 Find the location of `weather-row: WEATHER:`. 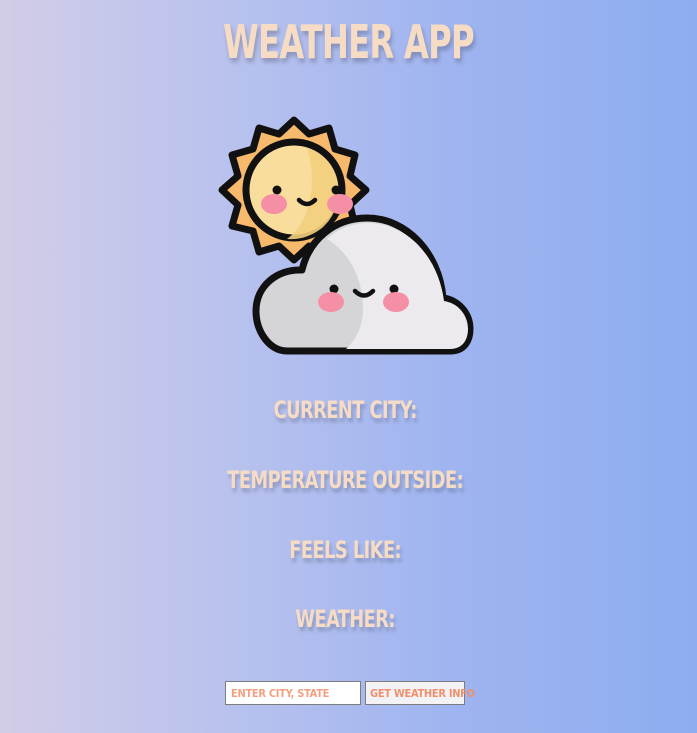

weather-row: WEATHER: is located at coordinates (349, 619).